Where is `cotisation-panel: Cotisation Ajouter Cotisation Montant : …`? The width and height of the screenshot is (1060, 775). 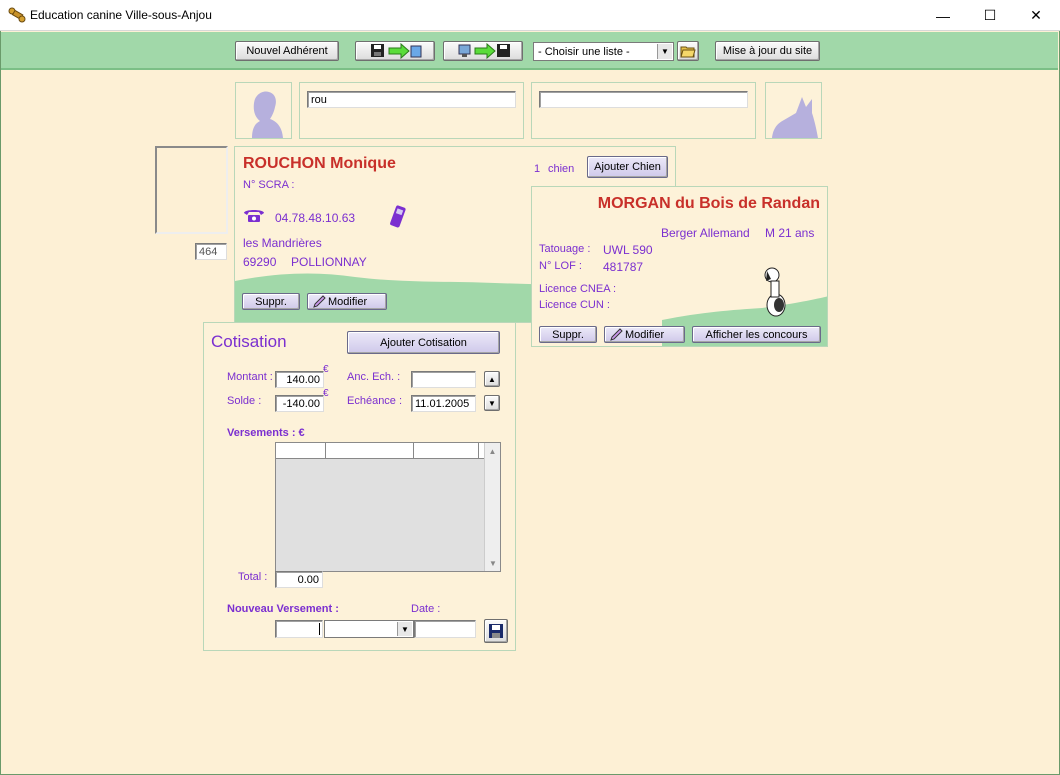 cotisation-panel: Cotisation Ajouter Cotisation Montant : … is located at coordinates (359, 486).